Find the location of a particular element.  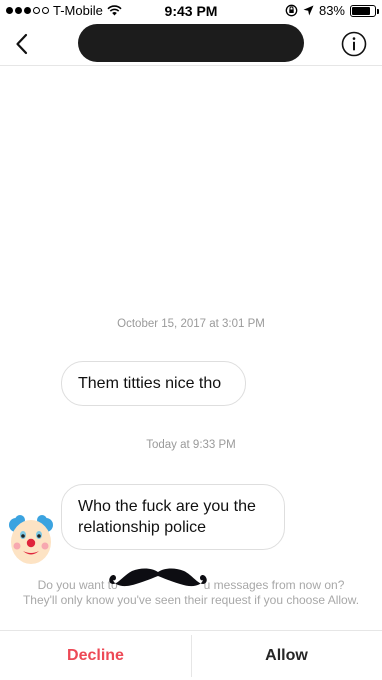

decline-button: Decline is located at coordinates (95, 655).